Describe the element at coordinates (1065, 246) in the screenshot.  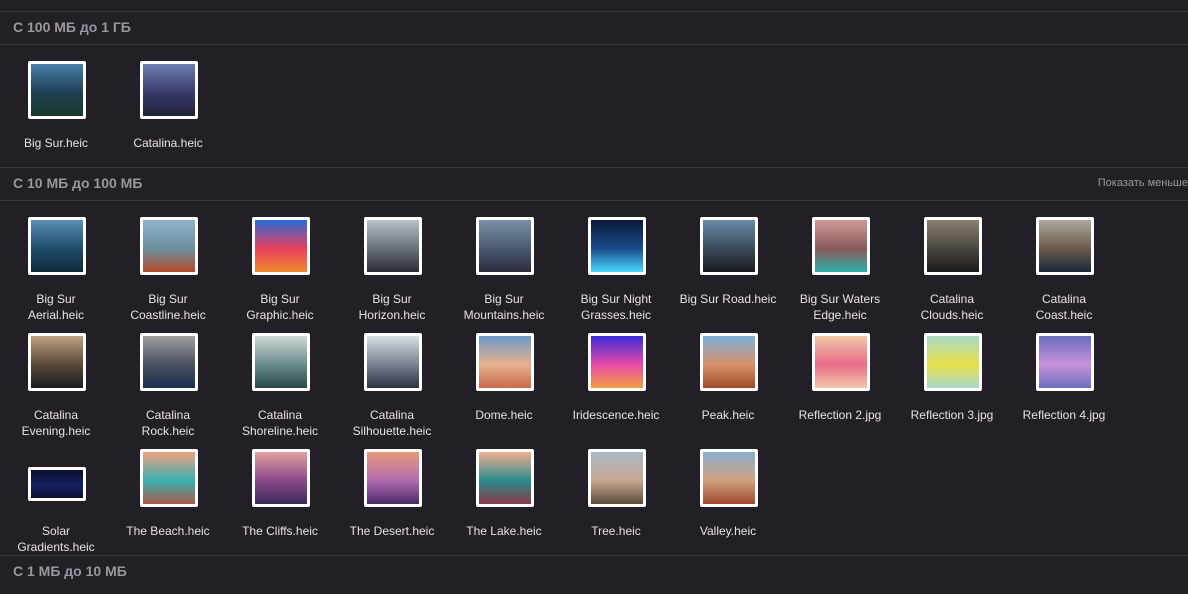
I see `catalina-coast-thumbnail` at that location.